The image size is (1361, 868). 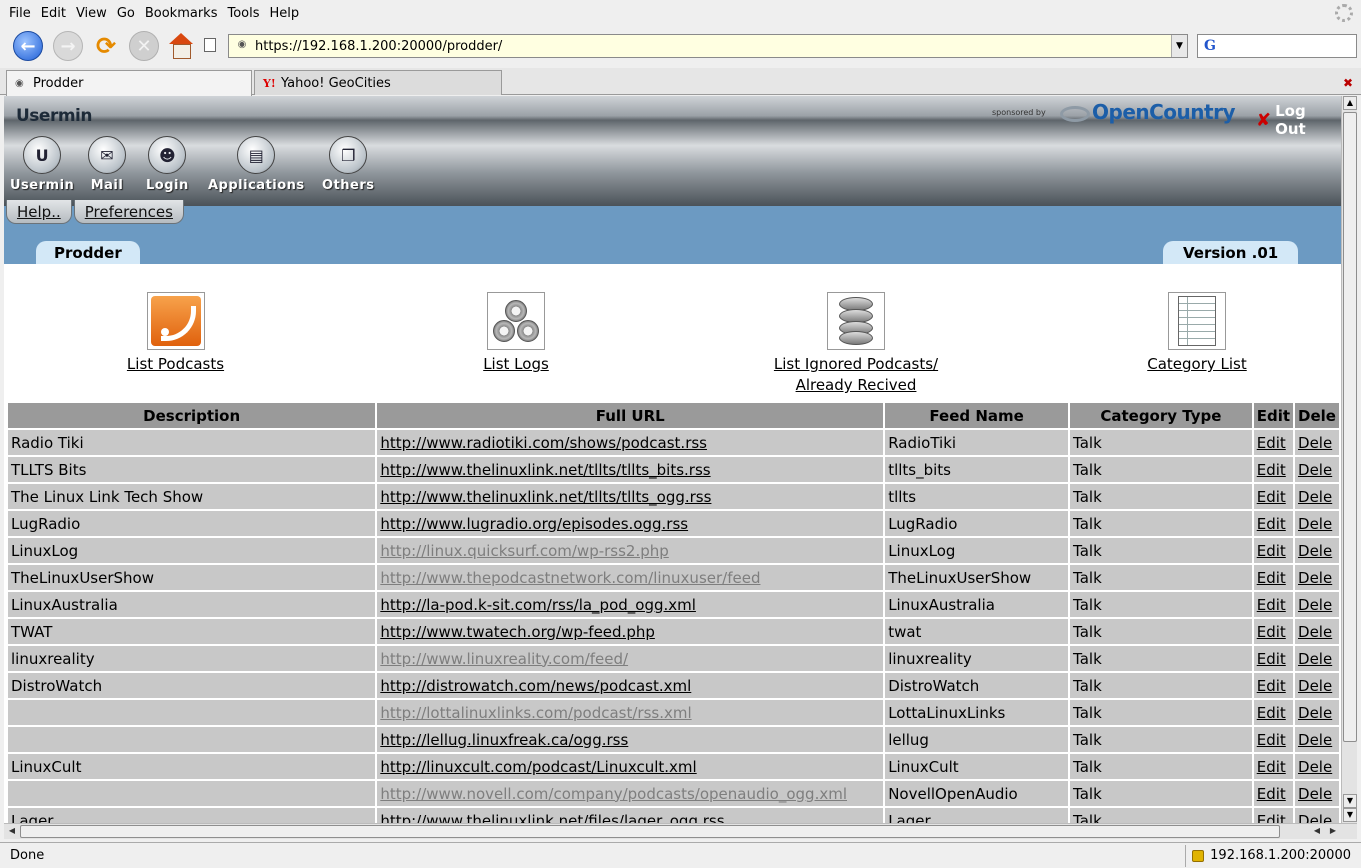 I want to click on back-button: ←, so click(x=28, y=46).